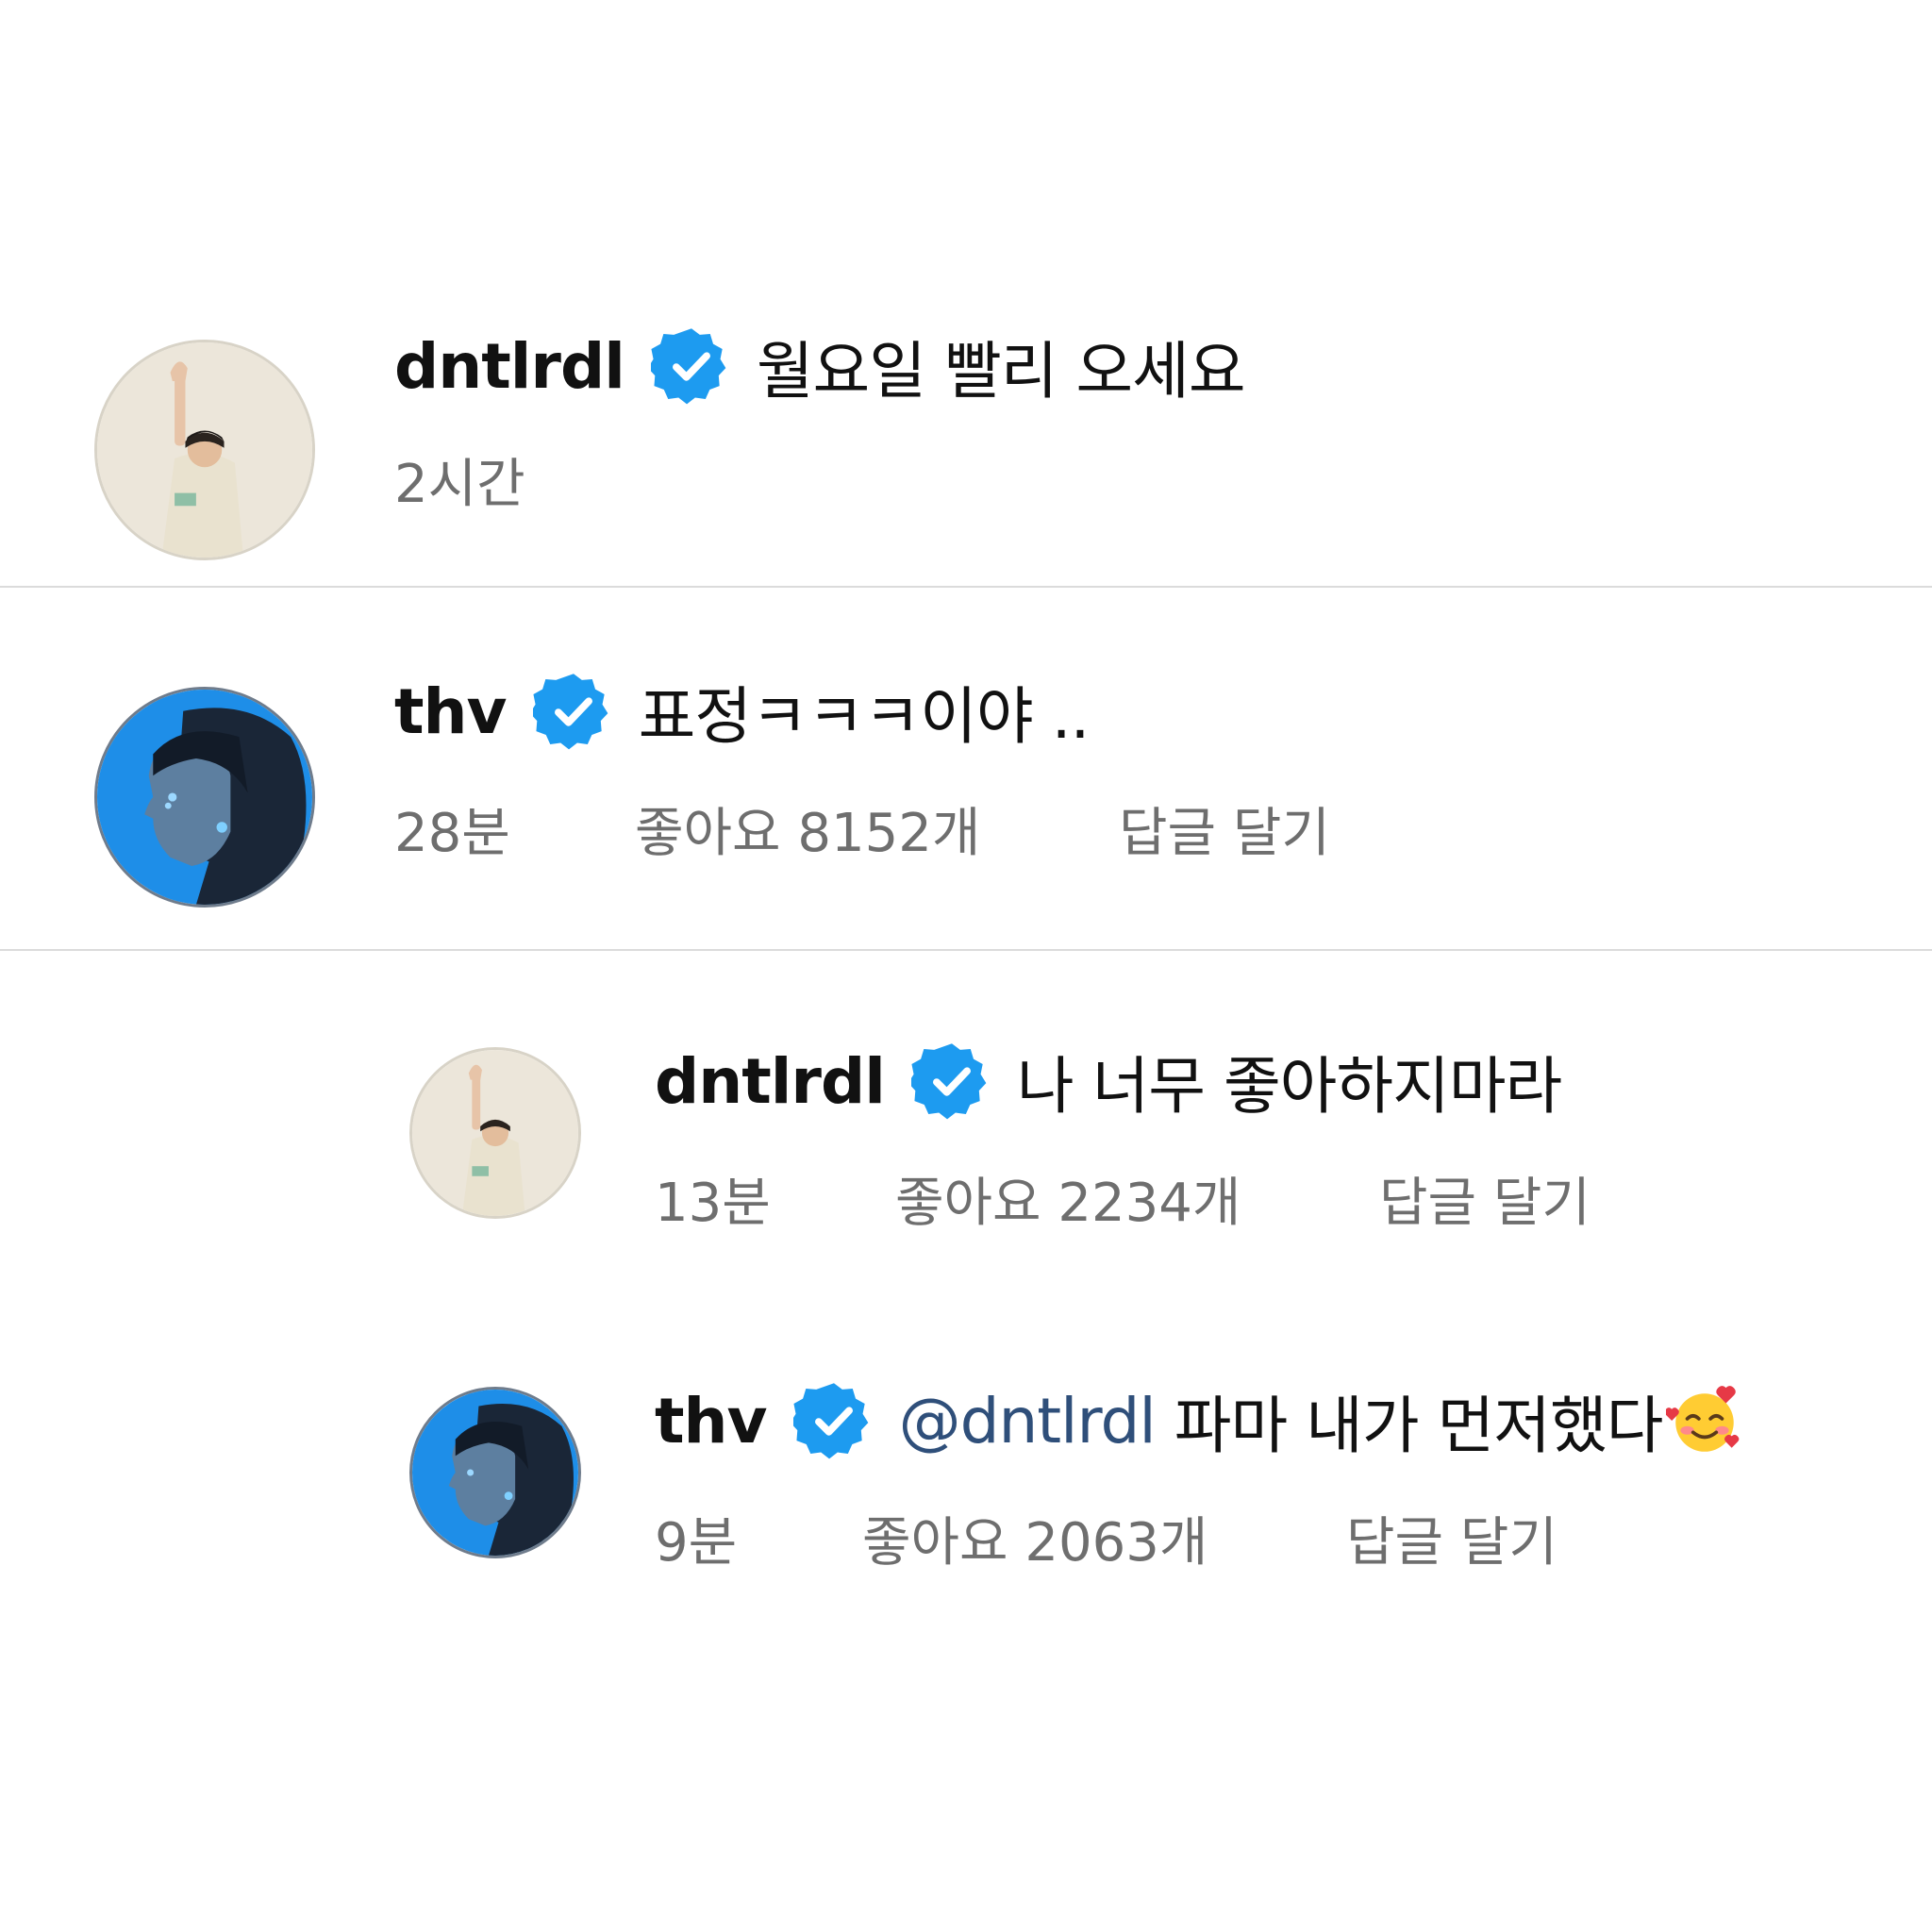  What do you see at coordinates (1068, 1199) in the screenshot?
I see `likes-count: 좋아요 2234개` at bounding box center [1068, 1199].